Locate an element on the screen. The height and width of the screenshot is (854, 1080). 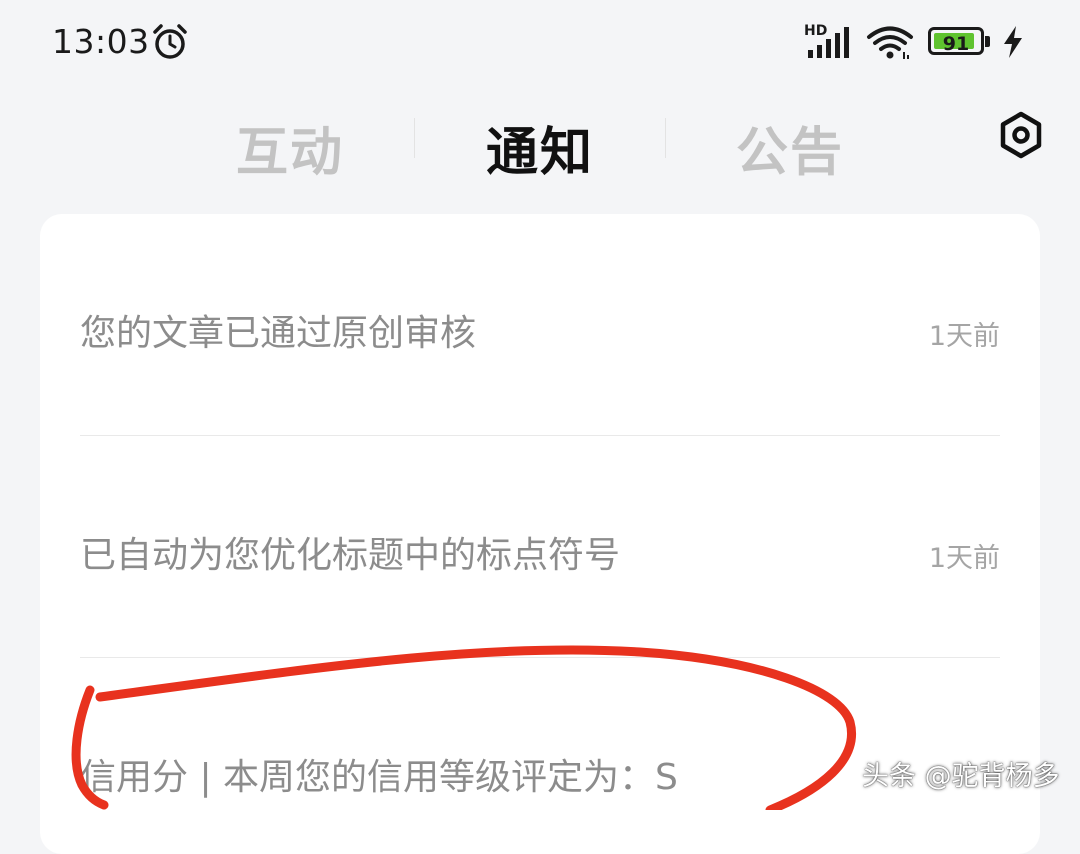
tab-notify: 通知 is located at coordinates (540, 147).